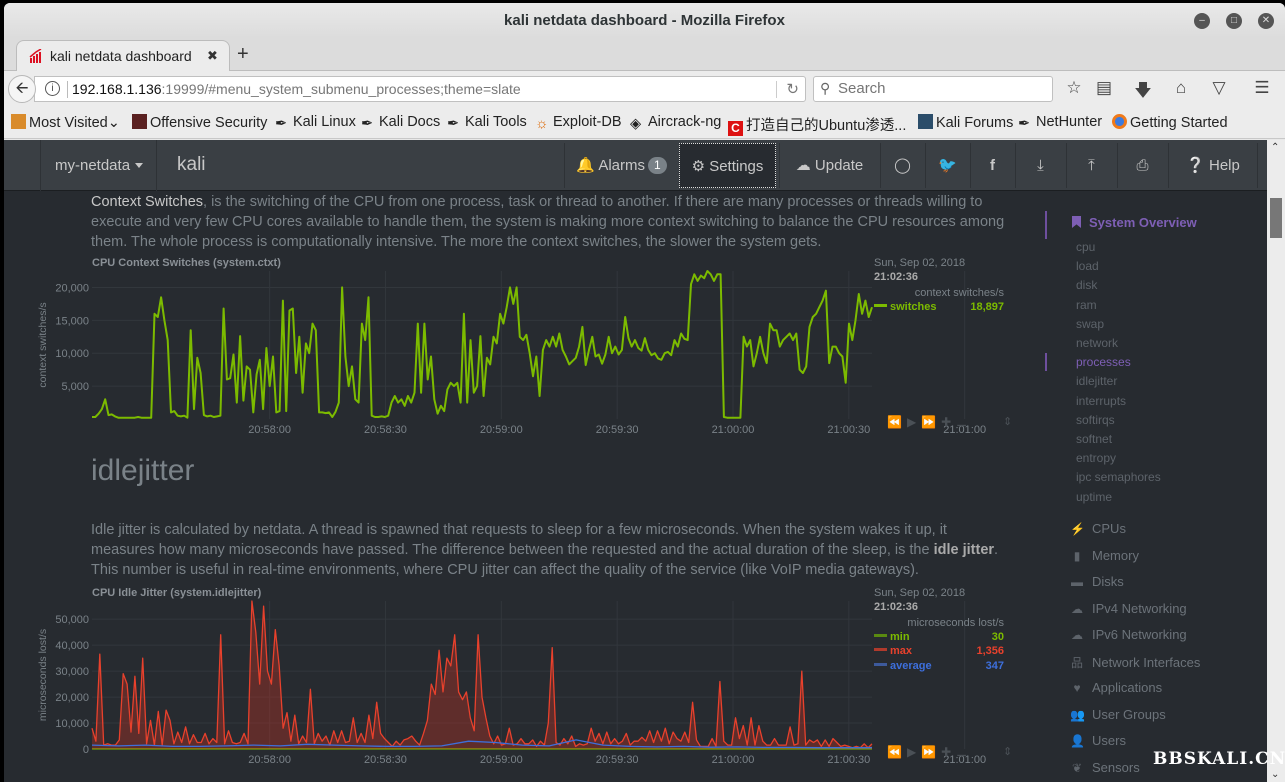 Image resolution: width=1285 pixels, height=782 pixels. Describe the element at coordinates (675, 123) in the screenshot. I see `bookmark-aircrack-ng: ◈ Aircrack-ng` at that location.